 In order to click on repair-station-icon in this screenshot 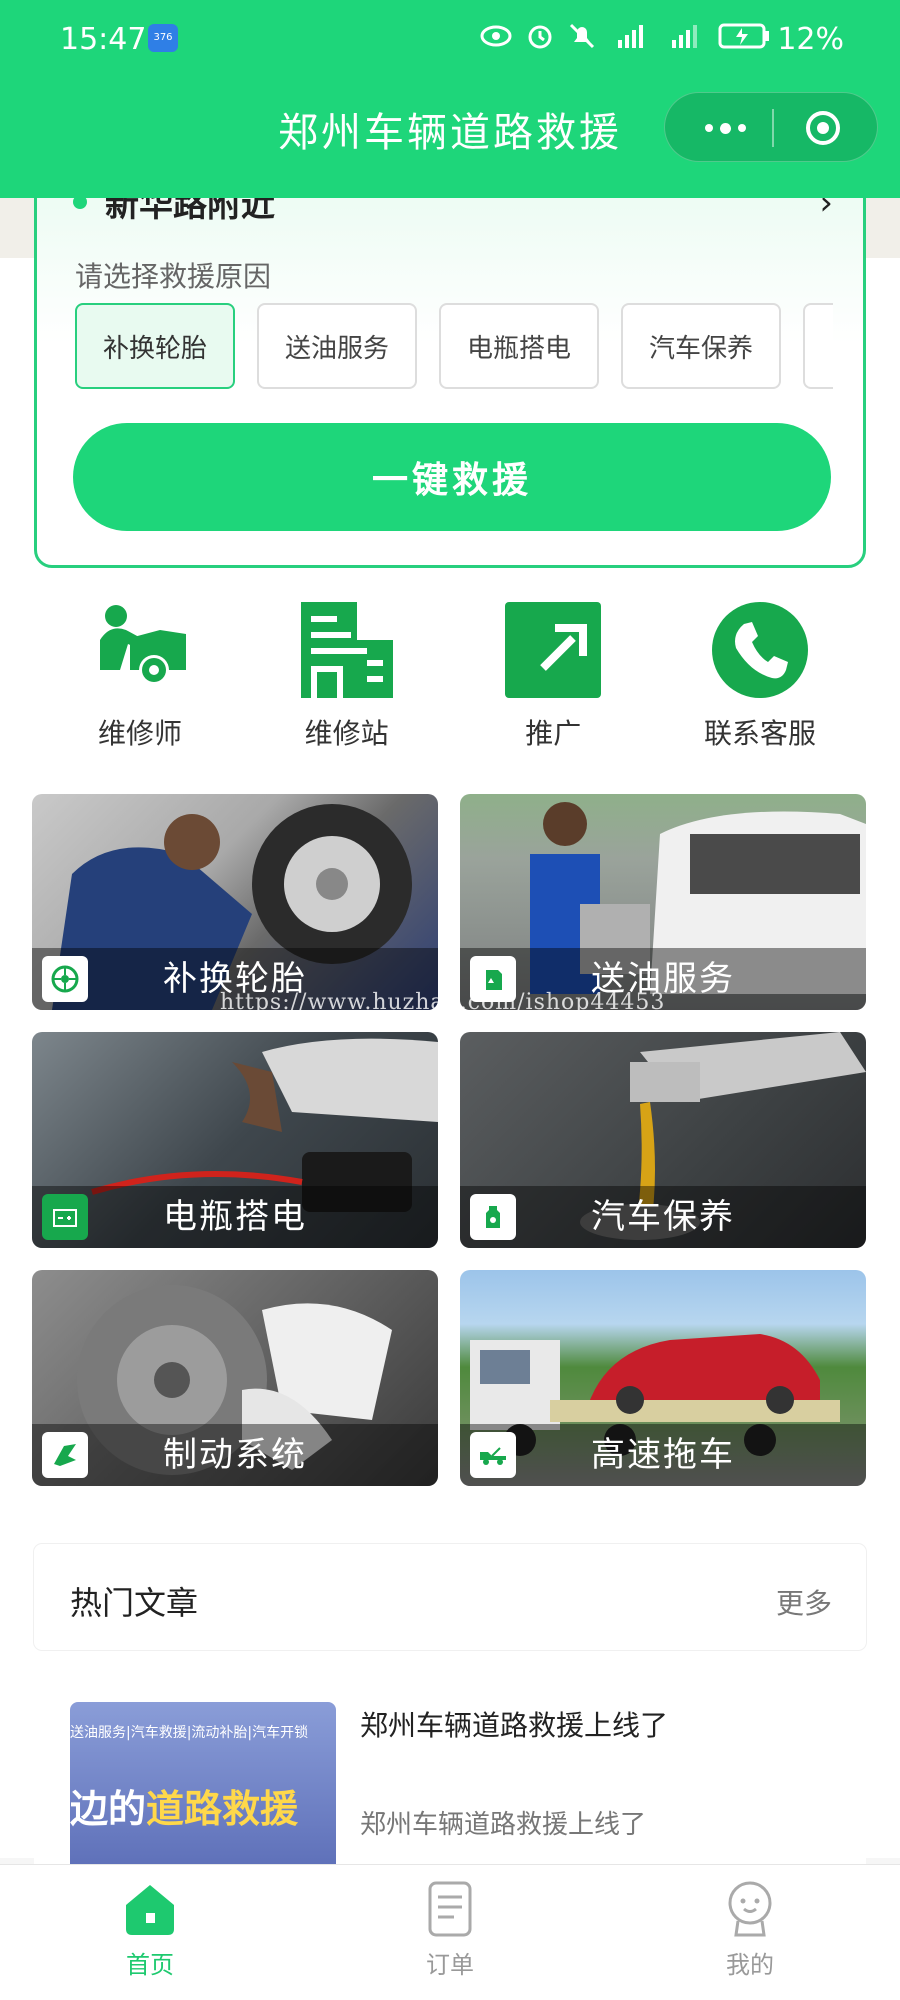, I will do `click(347, 650)`.